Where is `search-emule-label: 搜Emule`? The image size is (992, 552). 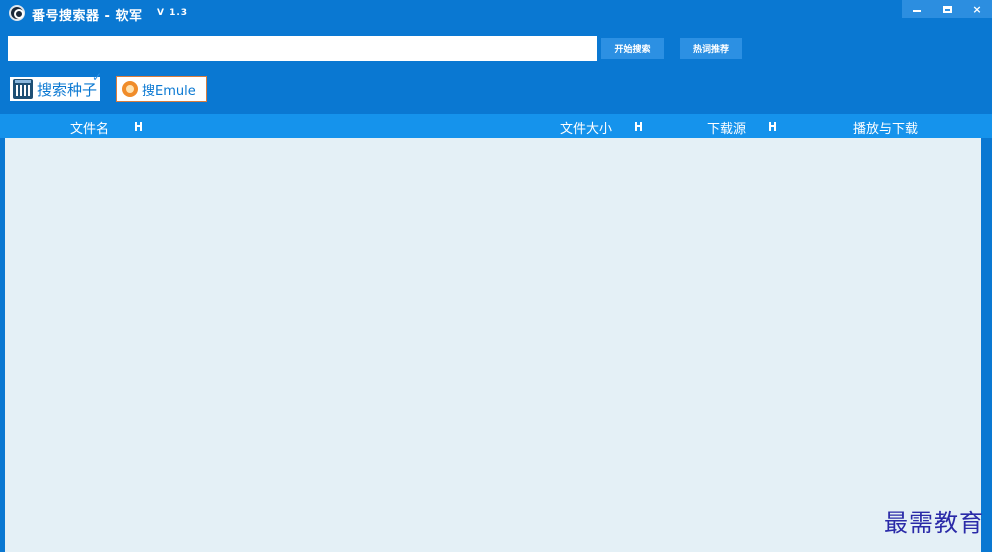 search-emule-label: 搜Emule is located at coordinates (169, 91).